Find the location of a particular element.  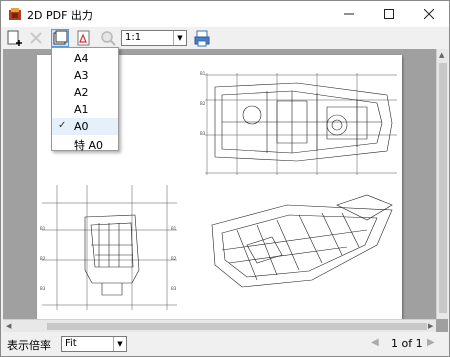

zoom-value: 1:1 is located at coordinates (133, 37).